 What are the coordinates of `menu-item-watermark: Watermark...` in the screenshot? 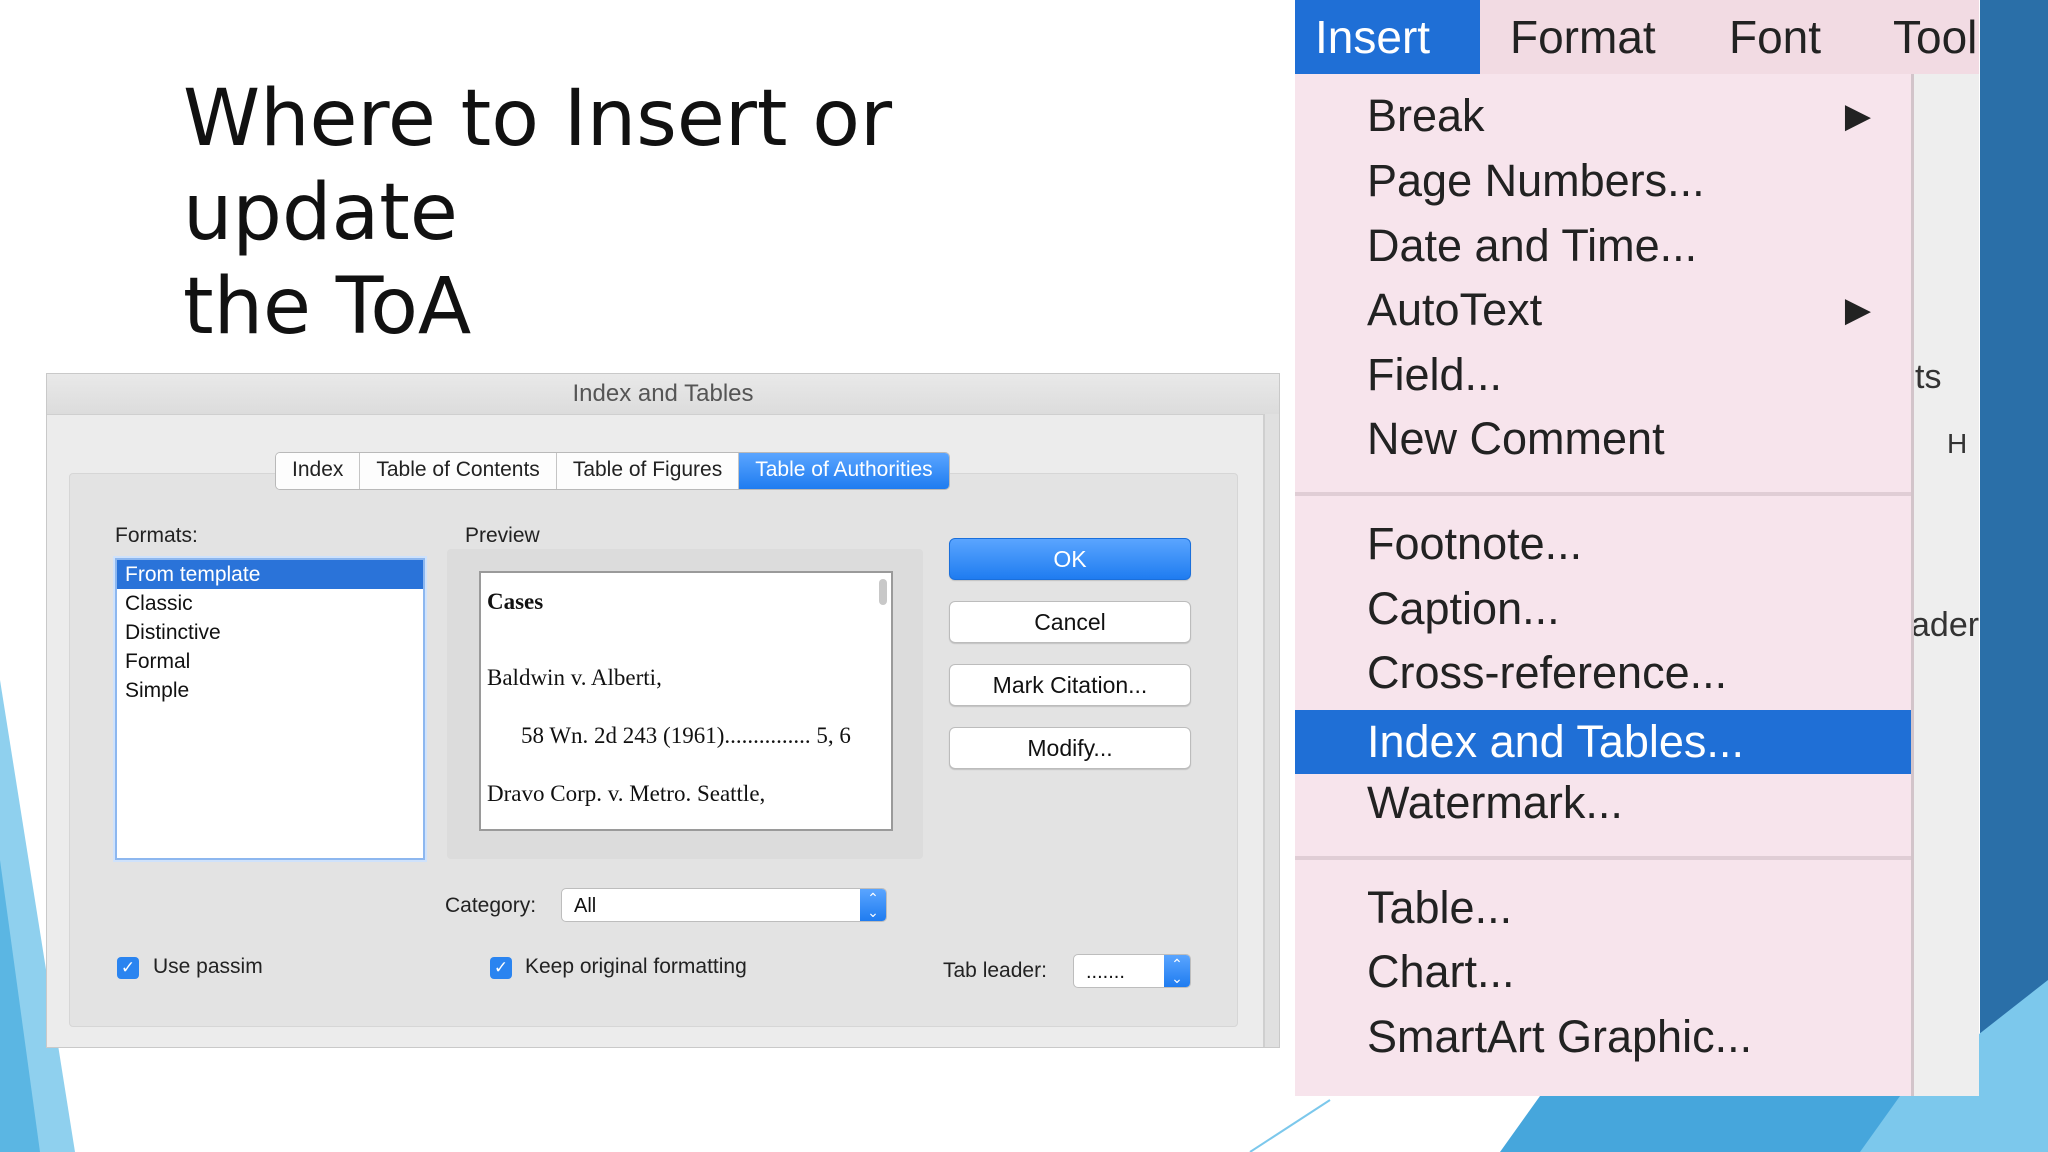 It's located at (1603, 803).